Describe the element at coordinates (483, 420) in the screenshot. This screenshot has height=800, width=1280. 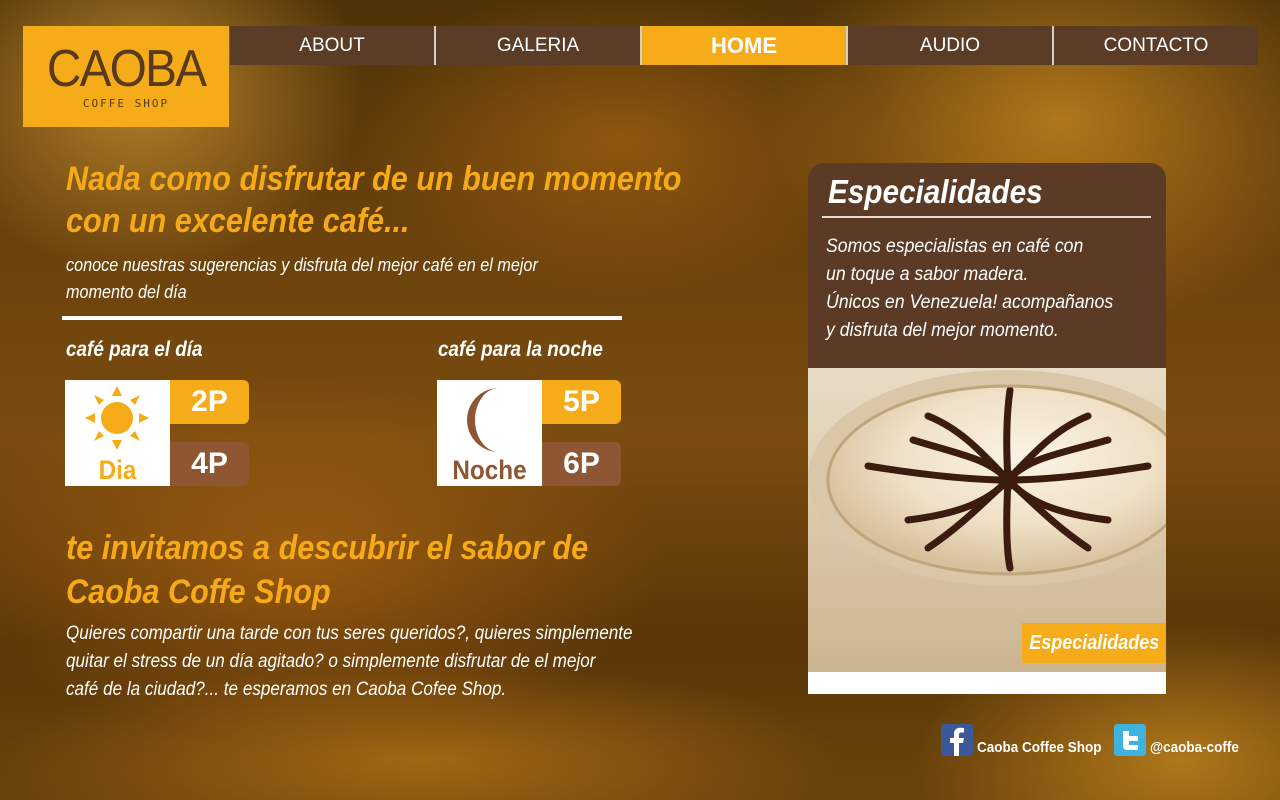
I see `moon-icon` at that location.